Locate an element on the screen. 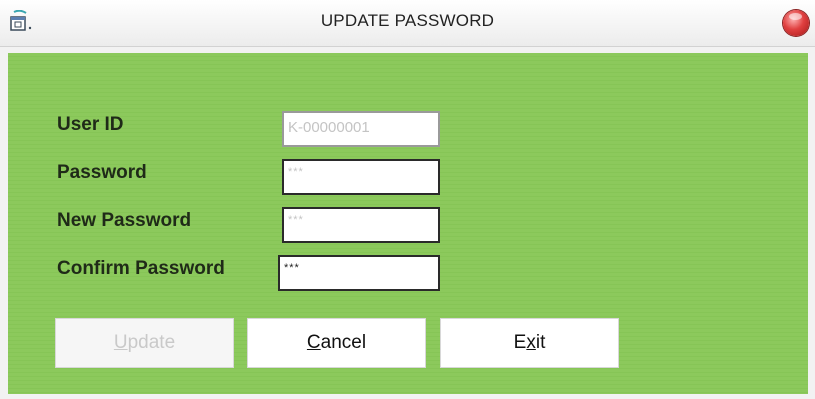  window-title: UPDATE PASSWORD is located at coordinates (407, 20).